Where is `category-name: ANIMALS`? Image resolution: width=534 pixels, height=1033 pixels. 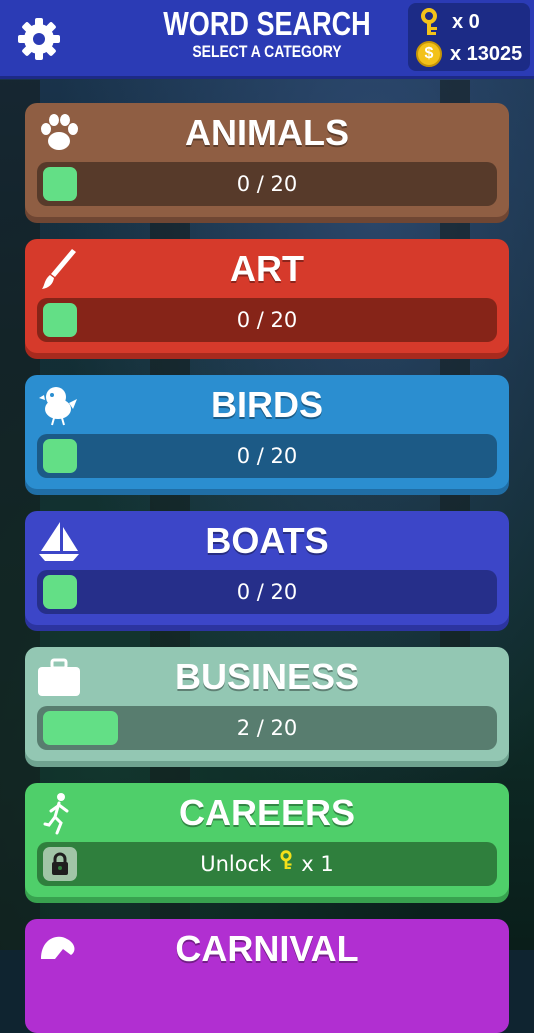
category-name: ANIMALS is located at coordinates (267, 132).